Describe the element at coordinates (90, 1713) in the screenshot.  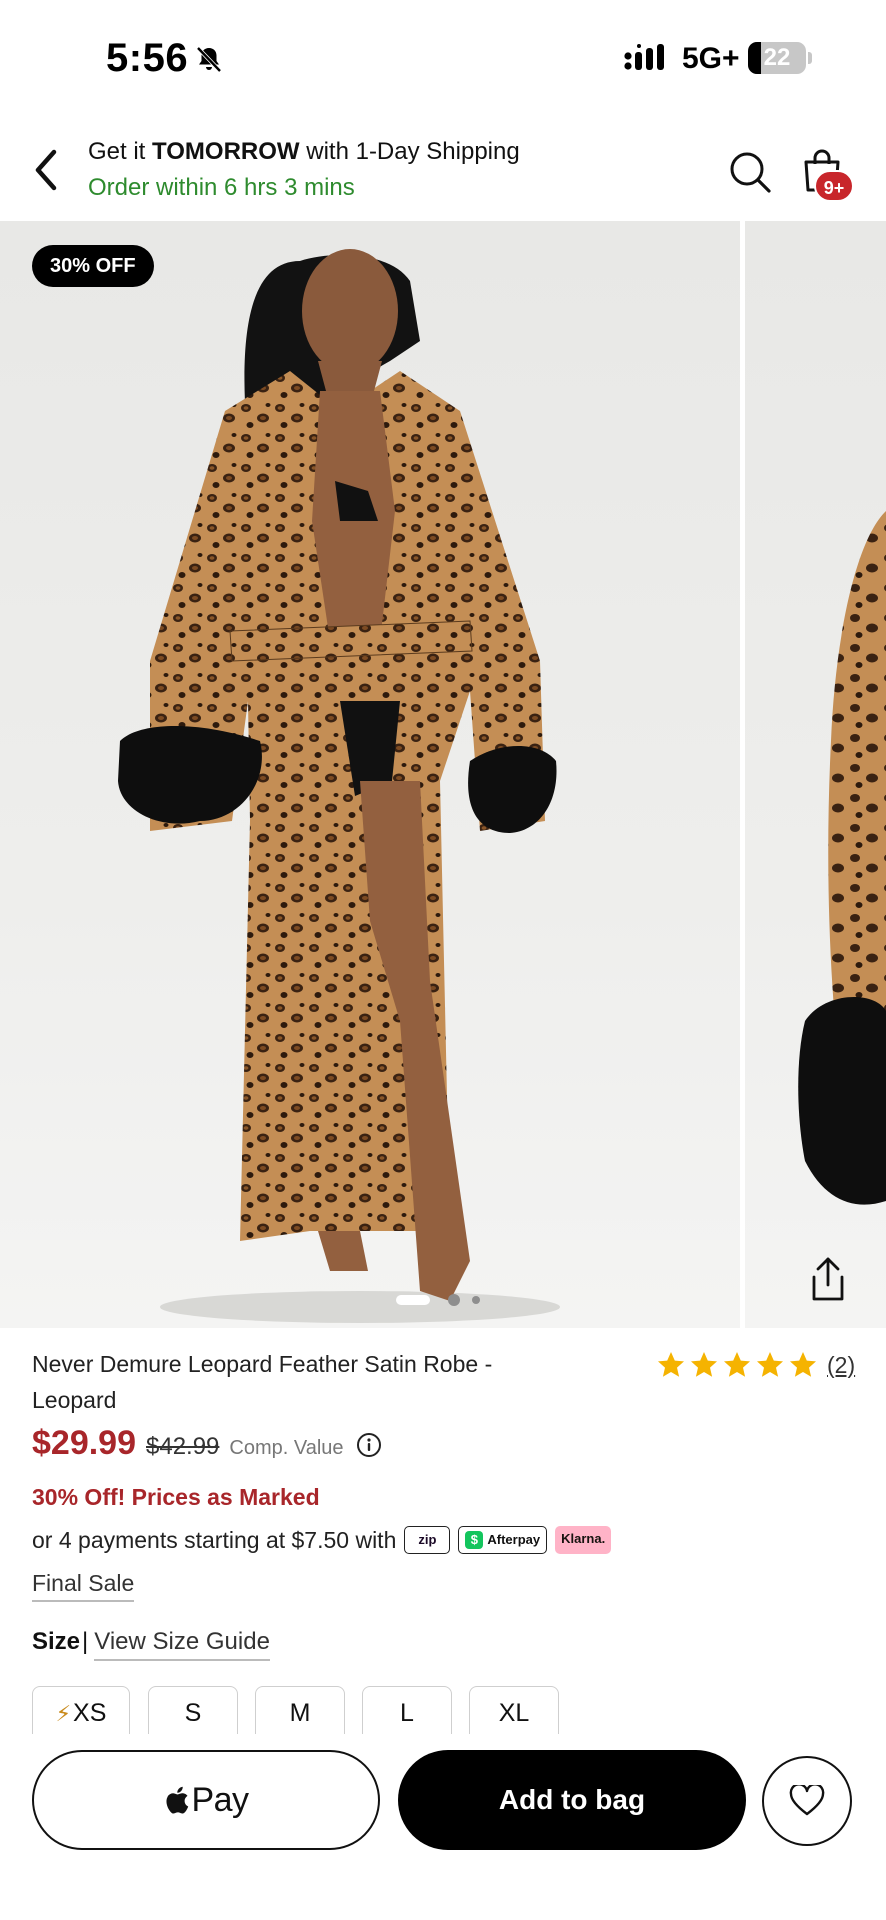
I see `size-option-label: XS` at that location.